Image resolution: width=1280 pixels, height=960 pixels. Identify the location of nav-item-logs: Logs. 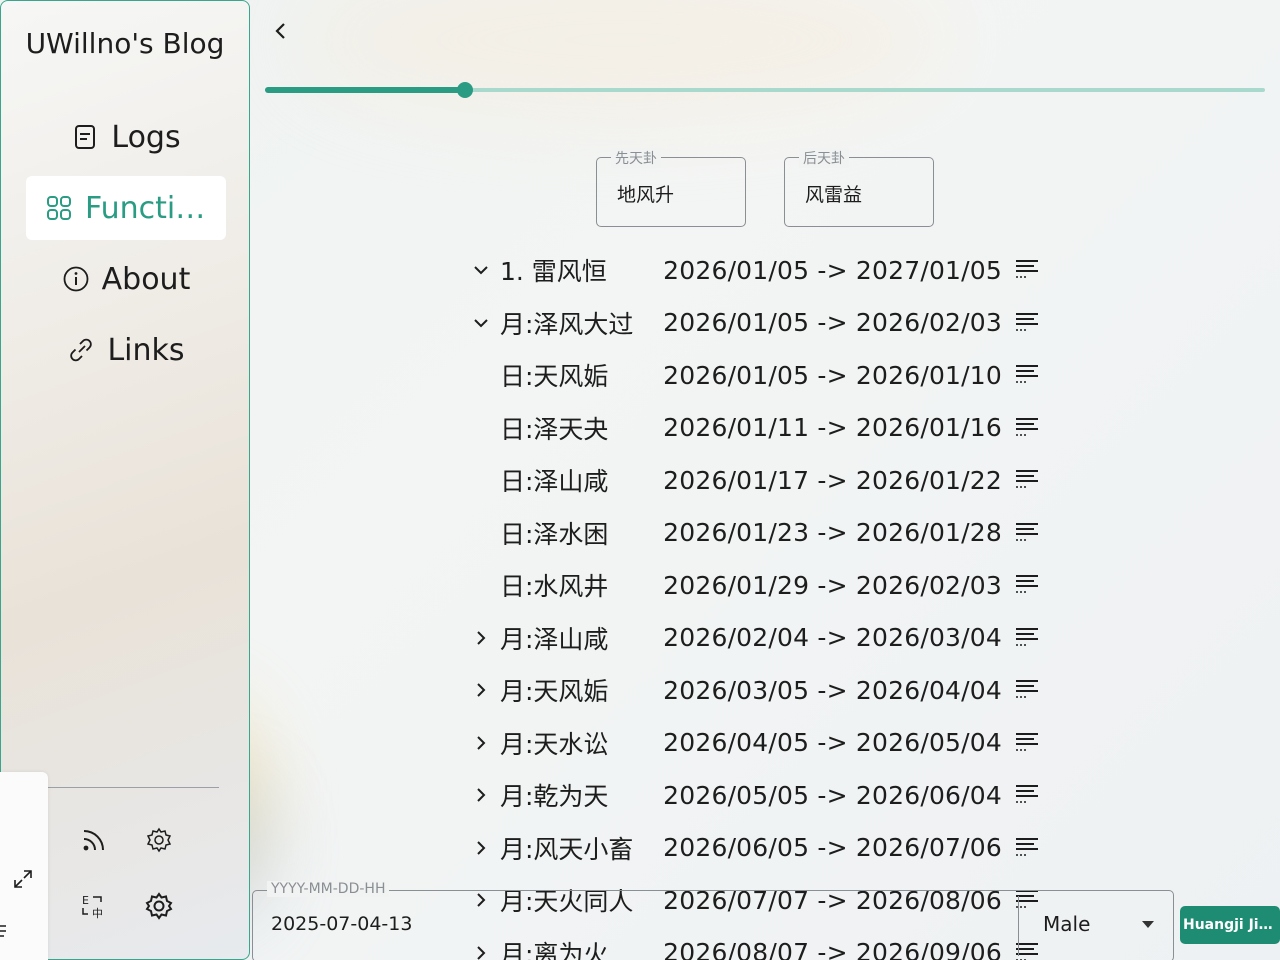
(126, 137).